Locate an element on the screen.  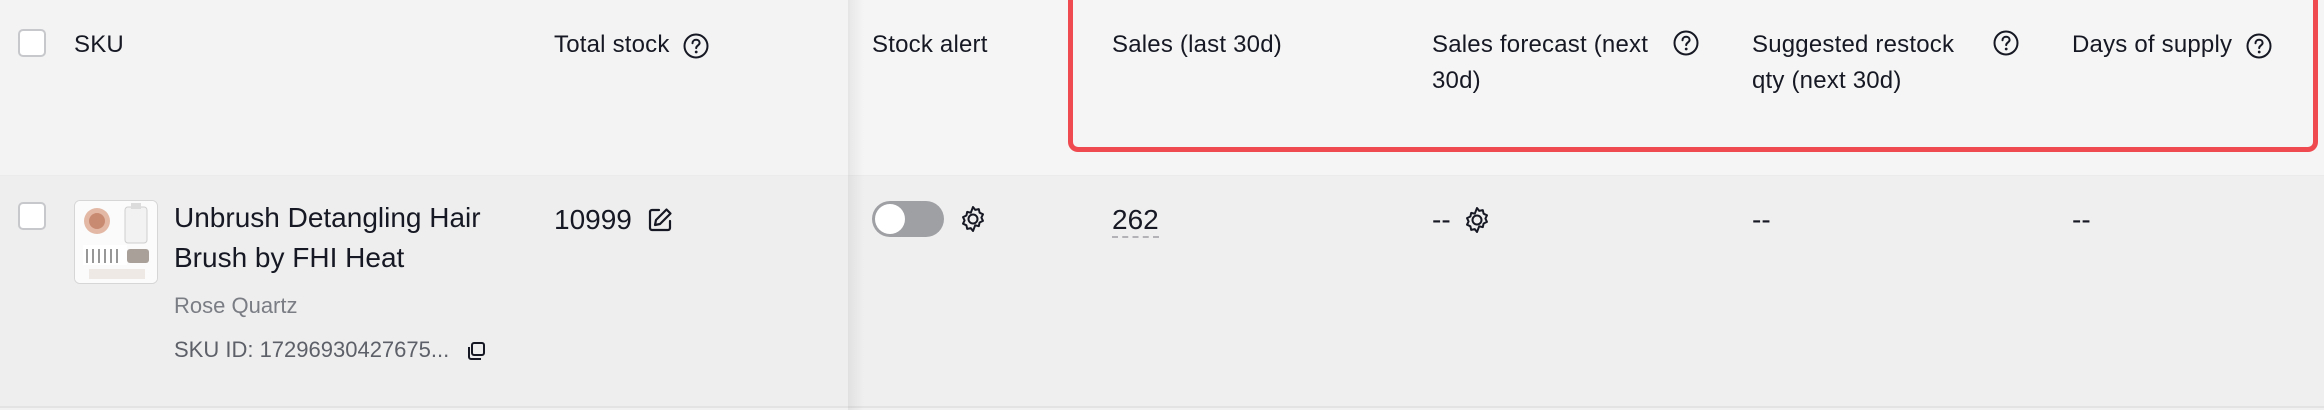
product-image is located at coordinates (116, 242).